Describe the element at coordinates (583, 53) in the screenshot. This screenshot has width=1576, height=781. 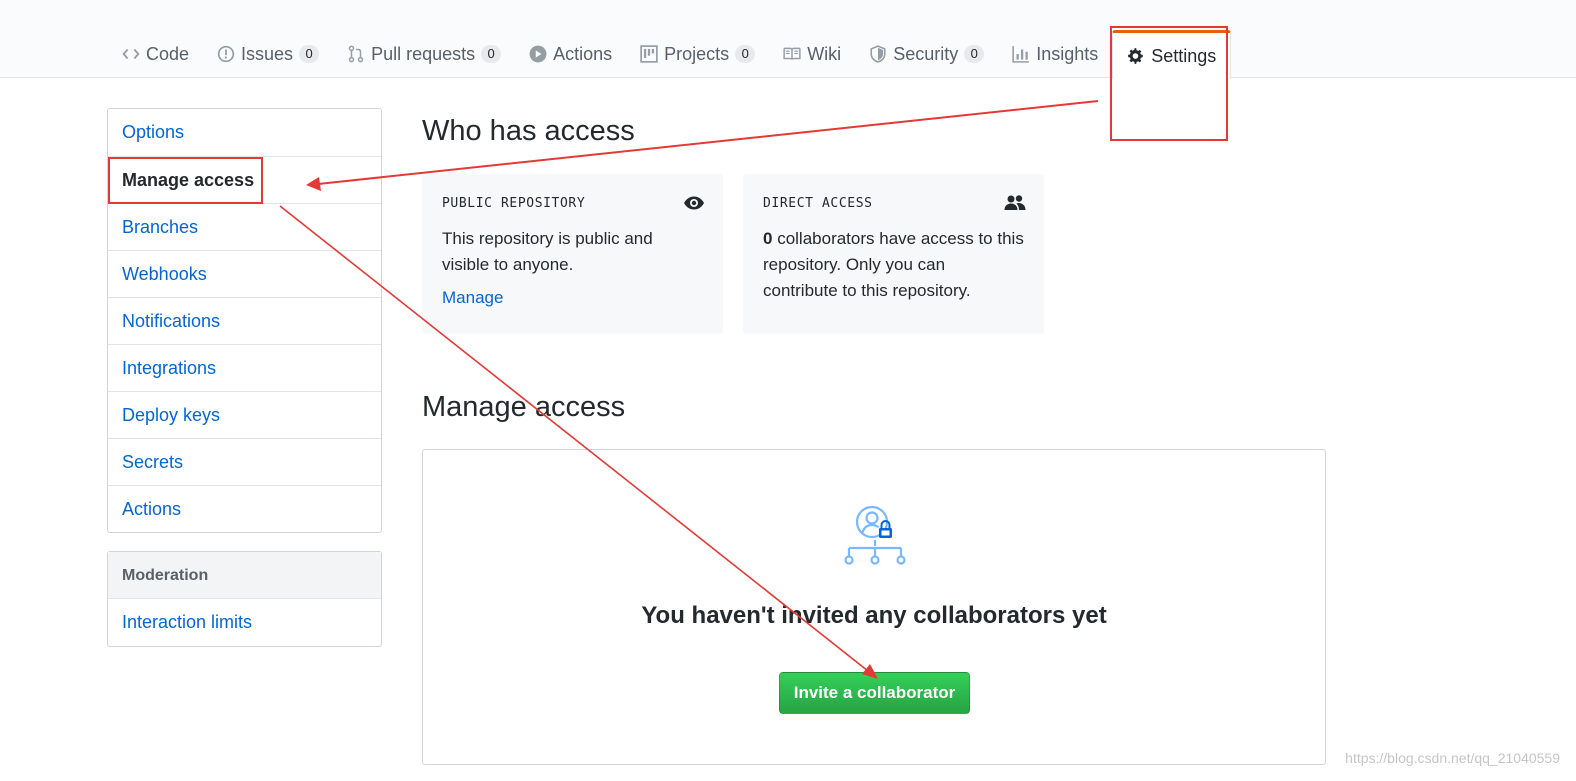
I see `tab-label: Actions` at that location.